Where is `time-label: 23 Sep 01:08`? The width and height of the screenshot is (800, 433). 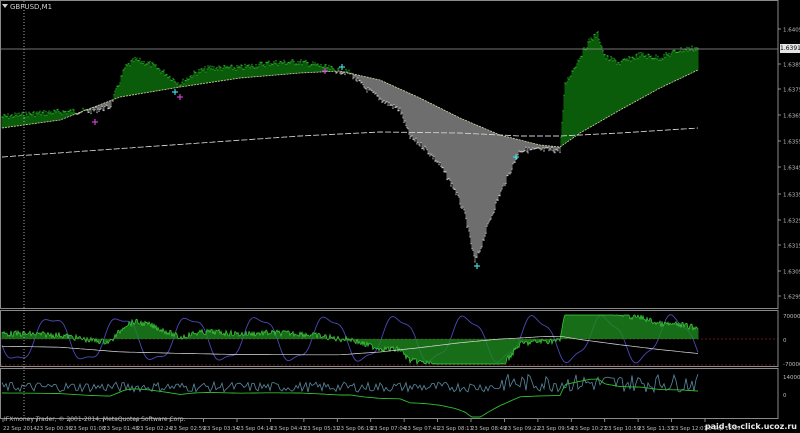
time-label: 23 Sep 01:08 is located at coordinates (88, 429).